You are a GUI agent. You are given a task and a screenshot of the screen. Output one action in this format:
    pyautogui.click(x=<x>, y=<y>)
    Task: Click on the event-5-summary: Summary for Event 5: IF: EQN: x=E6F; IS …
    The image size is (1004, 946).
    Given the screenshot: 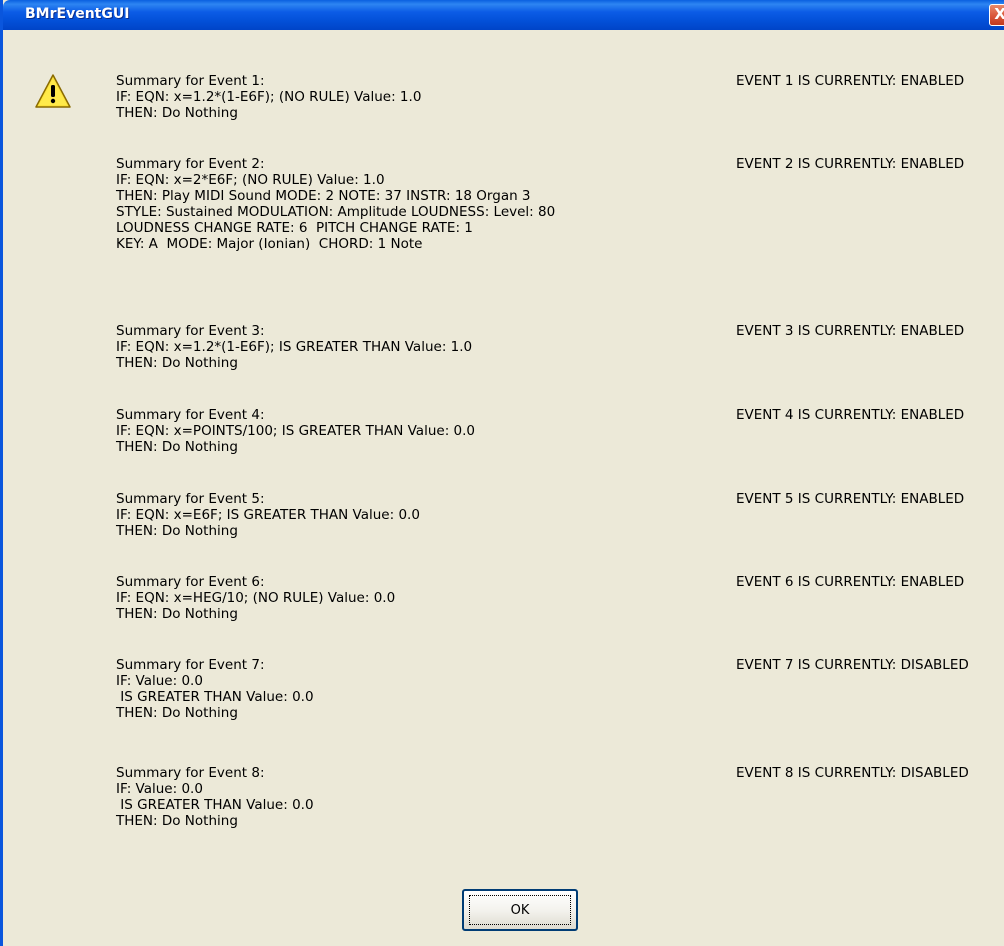 What is the action you would take?
    pyautogui.click(x=268, y=515)
    